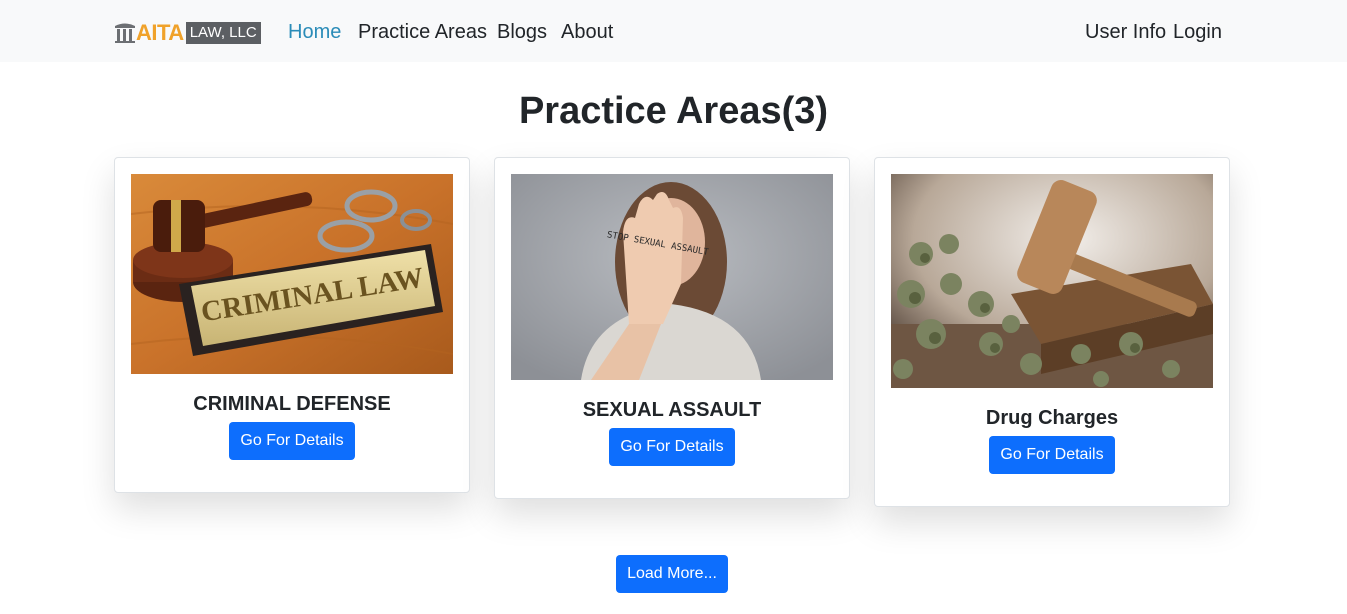  I want to click on nav-home: Home, so click(314, 32).